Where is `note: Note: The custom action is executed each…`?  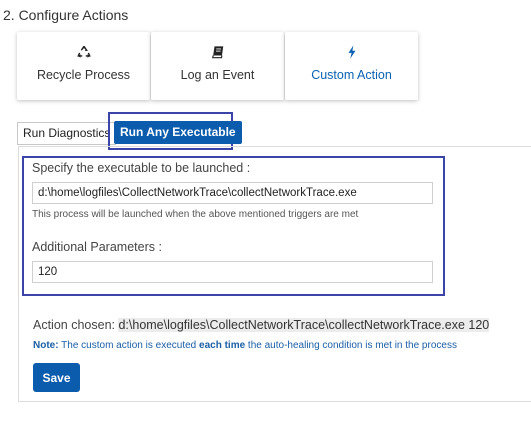
note: Note: The custom action is executed each… is located at coordinates (245, 345).